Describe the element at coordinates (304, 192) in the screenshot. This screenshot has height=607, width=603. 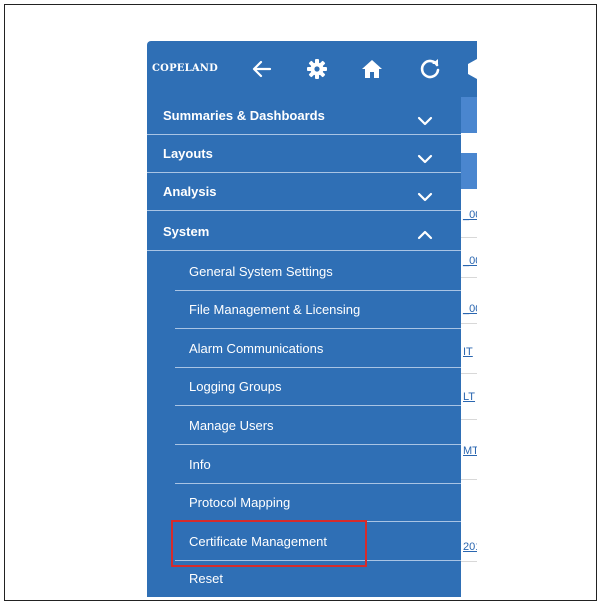
I see `menu-section-analysis: Analysis` at that location.